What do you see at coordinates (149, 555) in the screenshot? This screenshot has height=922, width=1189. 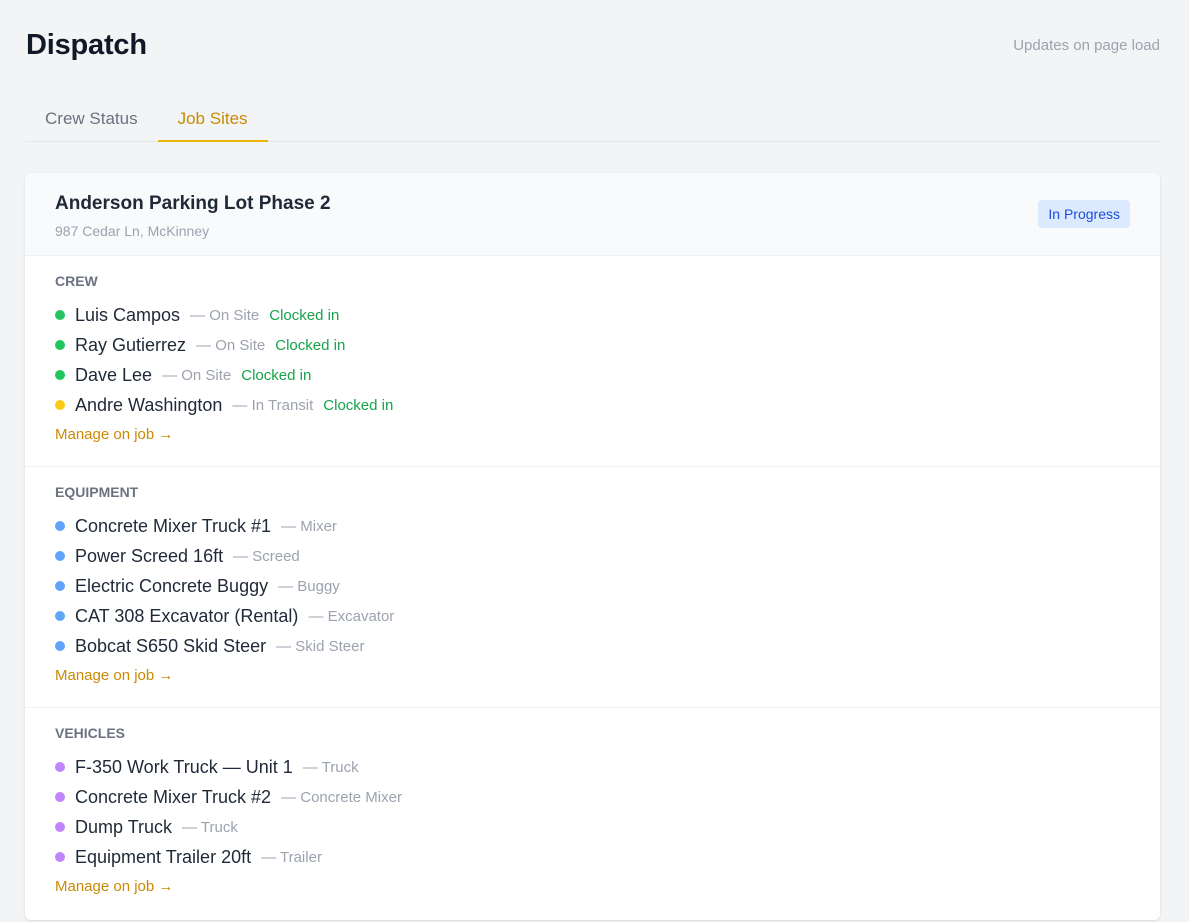 I see `equipment-name: Power Screed 16ft` at bounding box center [149, 555].